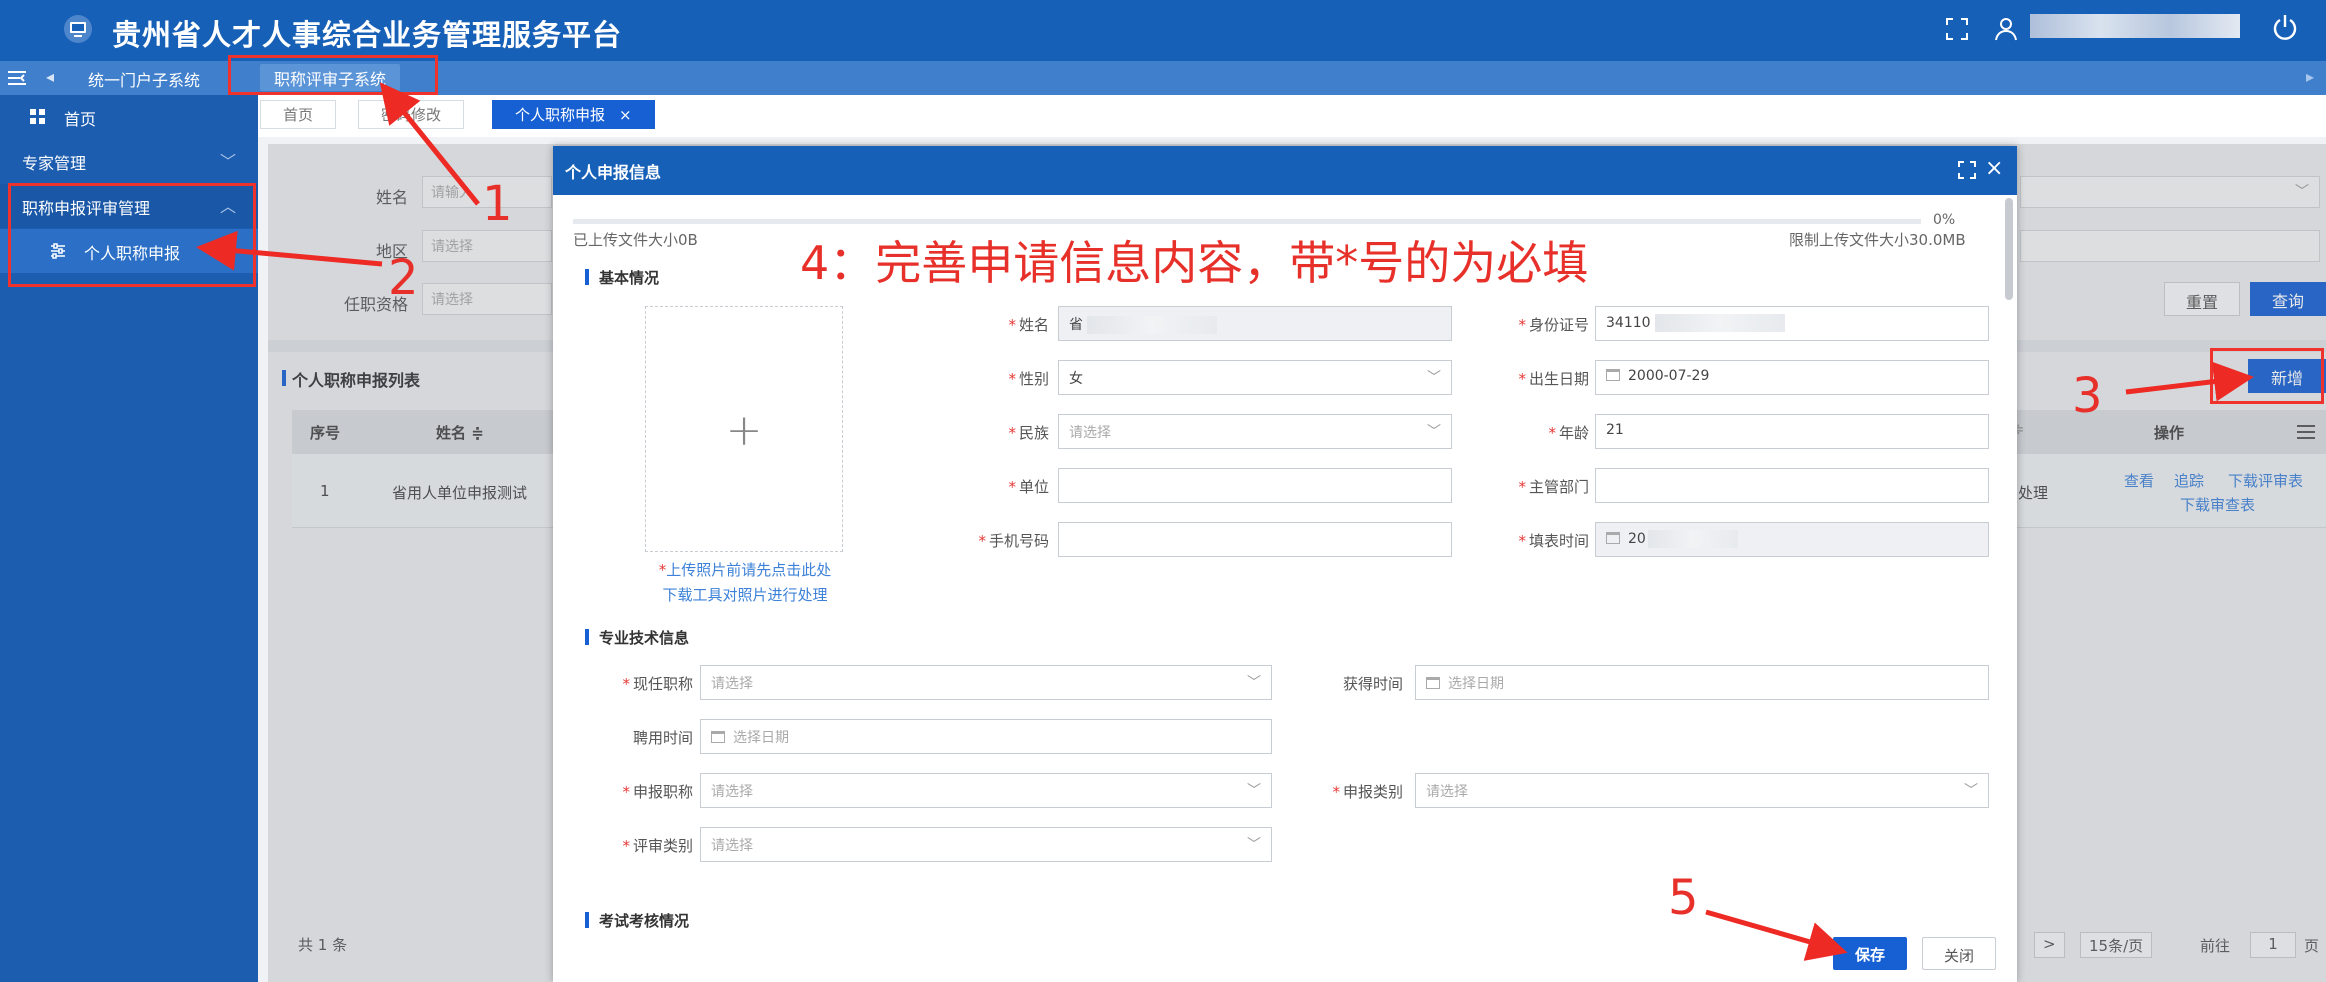  What do you see at coordinates (1669, 376) in the screenshot?
I see `birth-value: 2000-07-29` at bounding box center [1669, 376].